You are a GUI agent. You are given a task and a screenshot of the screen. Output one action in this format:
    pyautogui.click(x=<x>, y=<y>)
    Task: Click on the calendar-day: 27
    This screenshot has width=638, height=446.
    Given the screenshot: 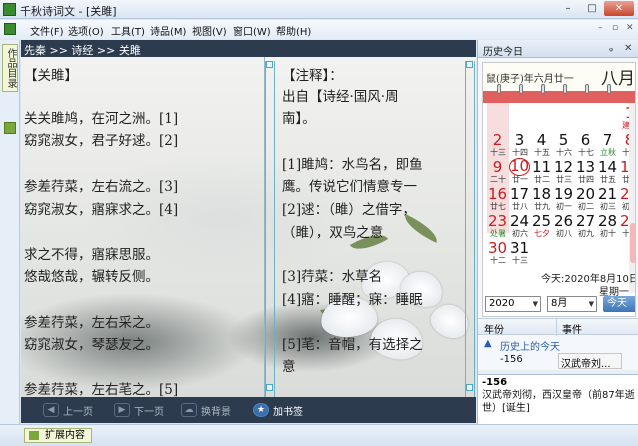 What is the action you would take?
    pyautogui.click(x=585, y=221)
    